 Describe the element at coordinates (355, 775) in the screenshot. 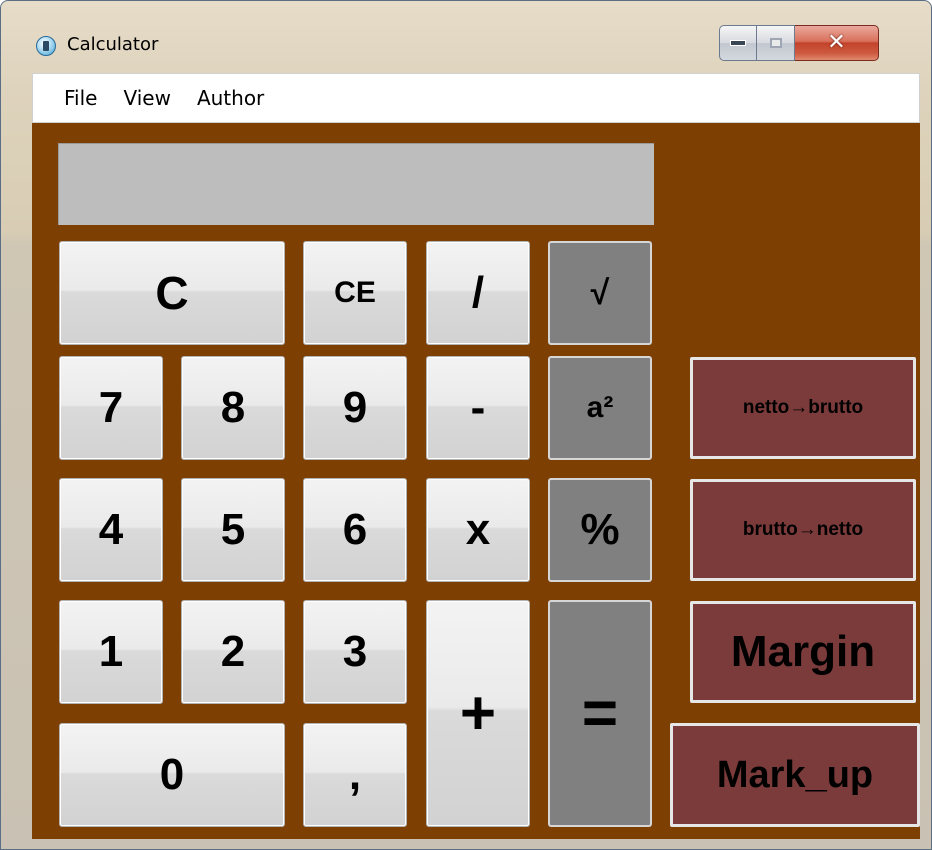

I see `comma-button: ,` at that location.